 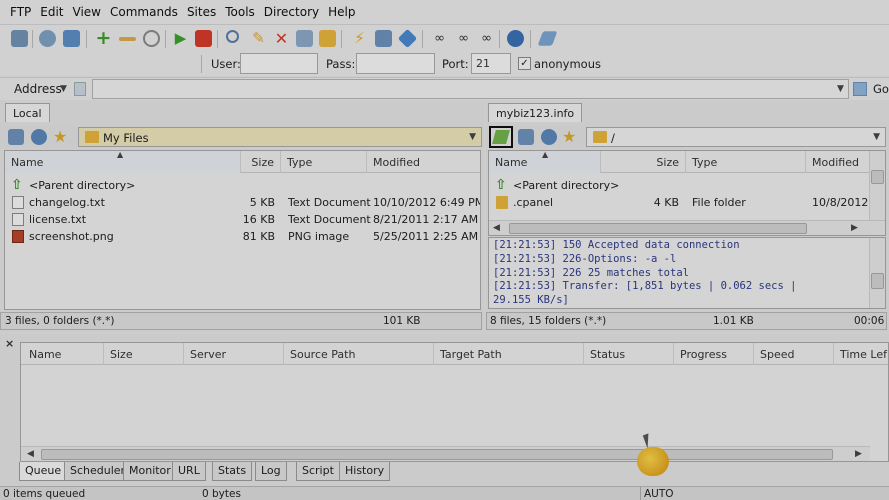 I want to click on site-manager-icon, so click(x=19, y=38).